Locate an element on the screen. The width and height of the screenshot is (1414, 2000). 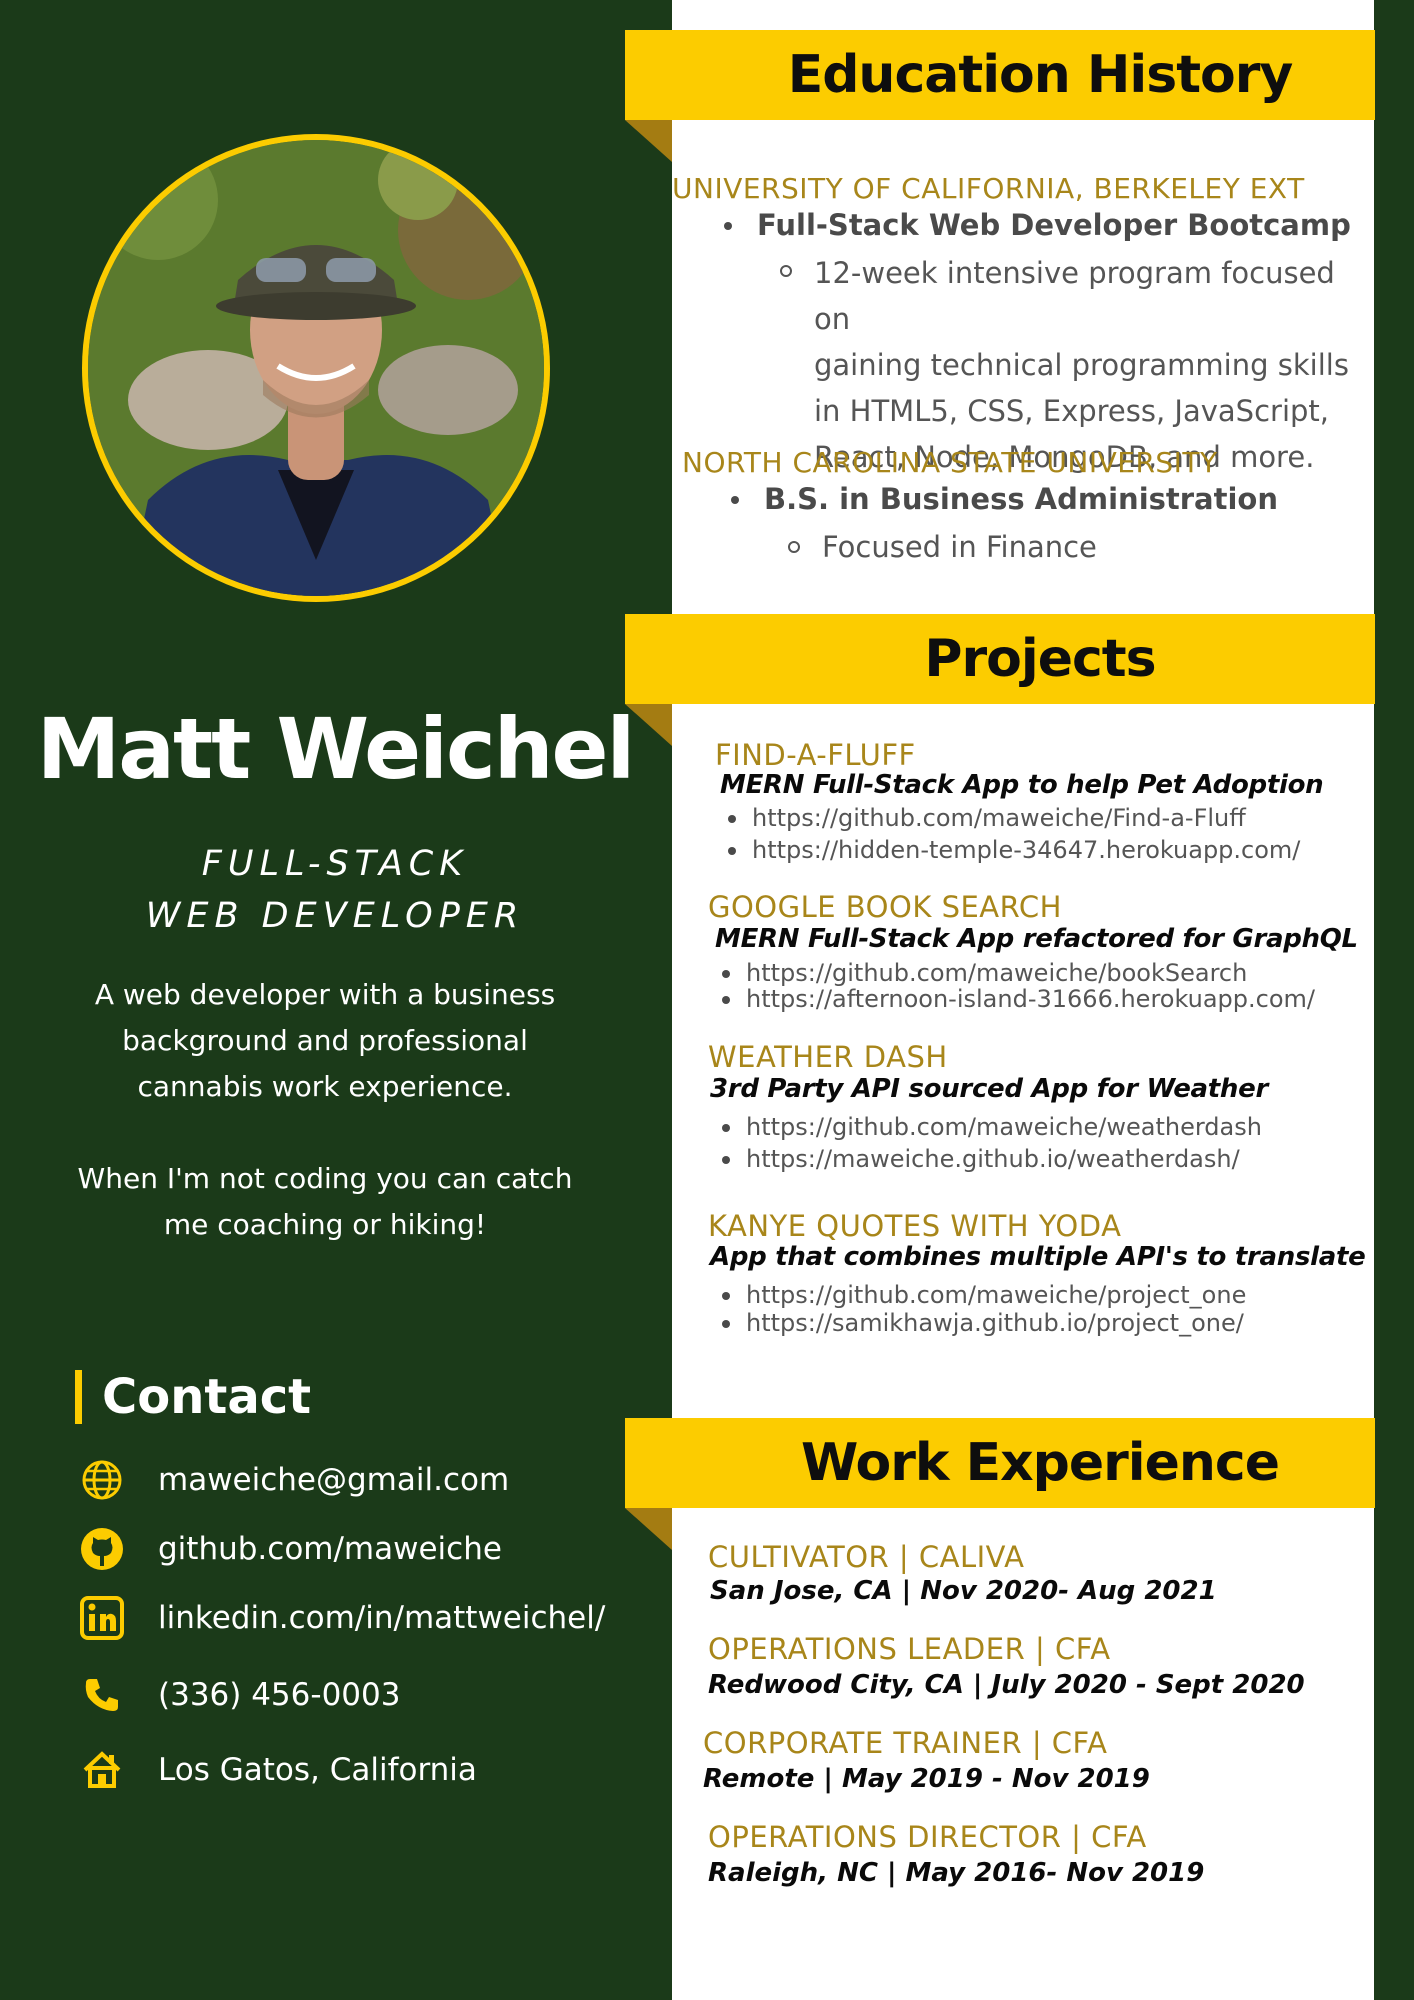
project-2-name: GOOGLE BOOK SEARCH is located at coordinates (885, 907).